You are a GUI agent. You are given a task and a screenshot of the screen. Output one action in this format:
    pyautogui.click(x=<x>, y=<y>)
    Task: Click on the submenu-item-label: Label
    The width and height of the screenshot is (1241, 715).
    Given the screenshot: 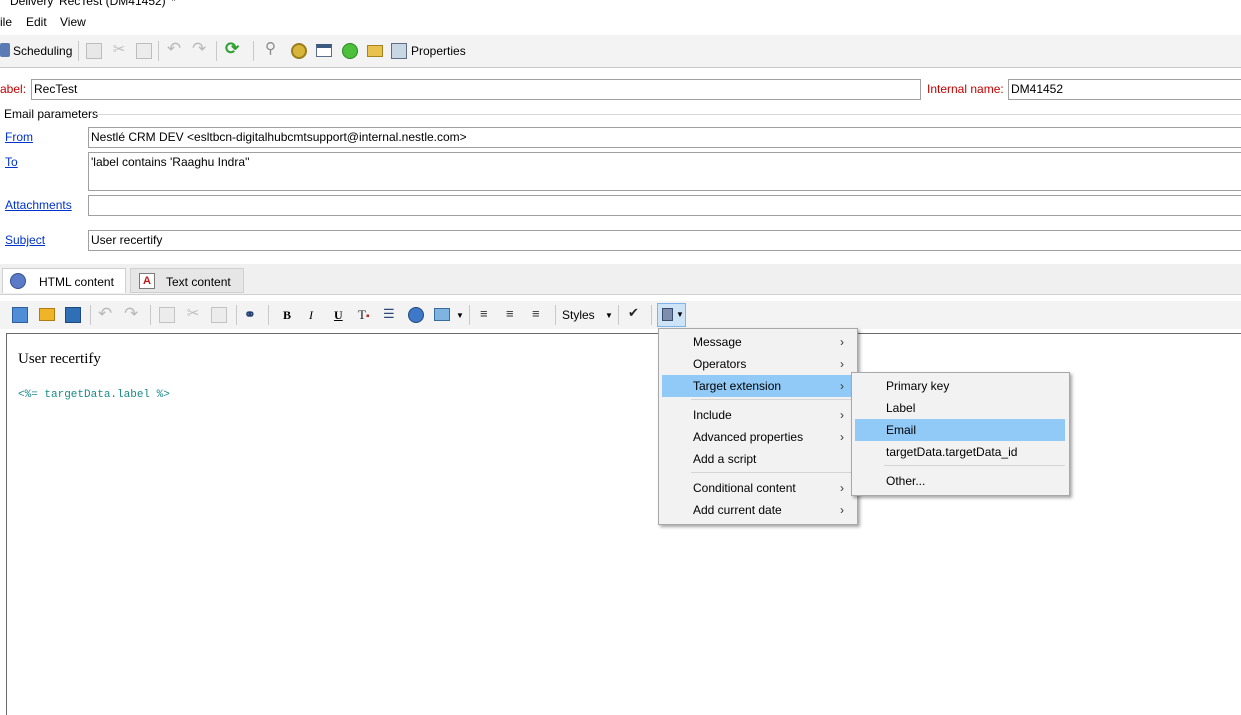 What is the action you would take?
    pyautogui.click(x=960, y=408)
    